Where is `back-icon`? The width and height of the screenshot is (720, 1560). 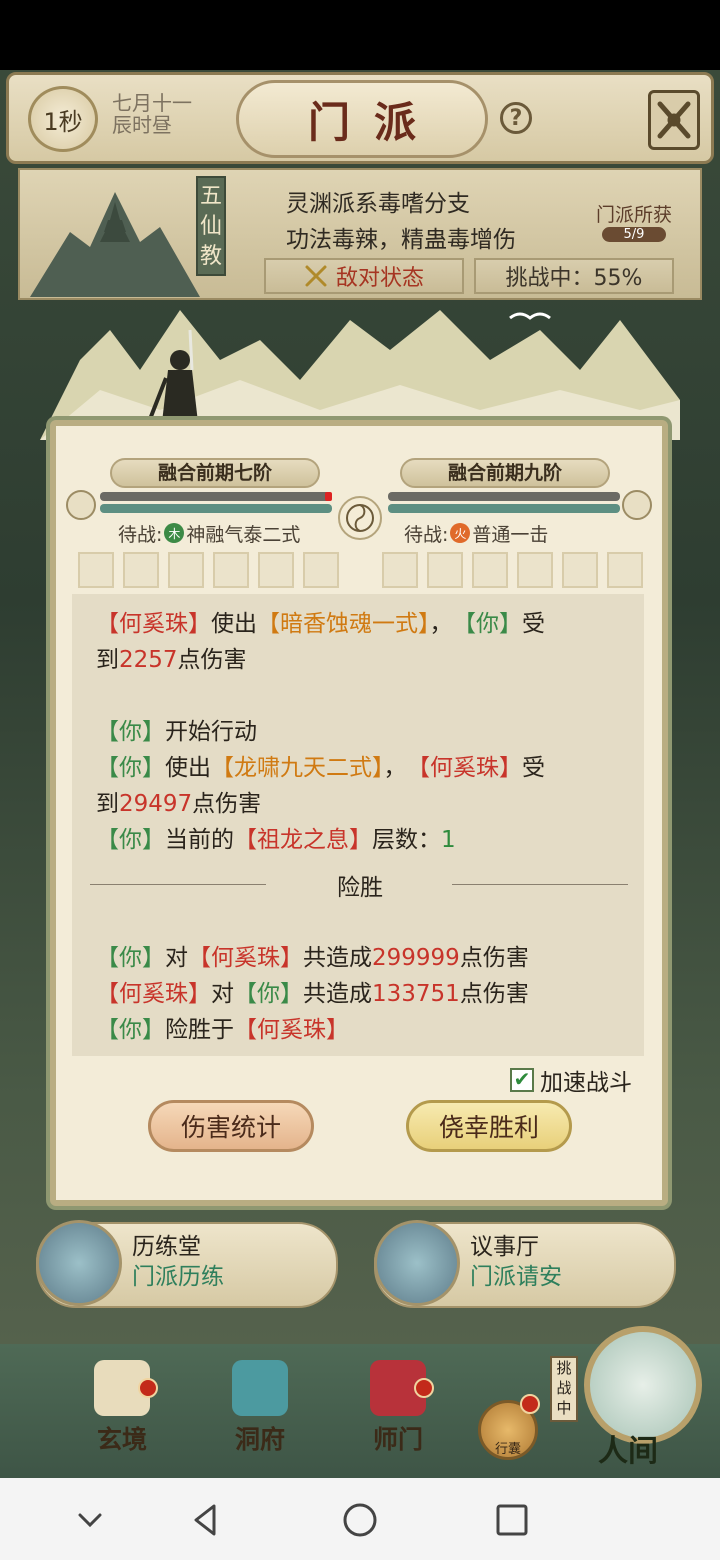
back-icon is located at coordinates (206, 1520).